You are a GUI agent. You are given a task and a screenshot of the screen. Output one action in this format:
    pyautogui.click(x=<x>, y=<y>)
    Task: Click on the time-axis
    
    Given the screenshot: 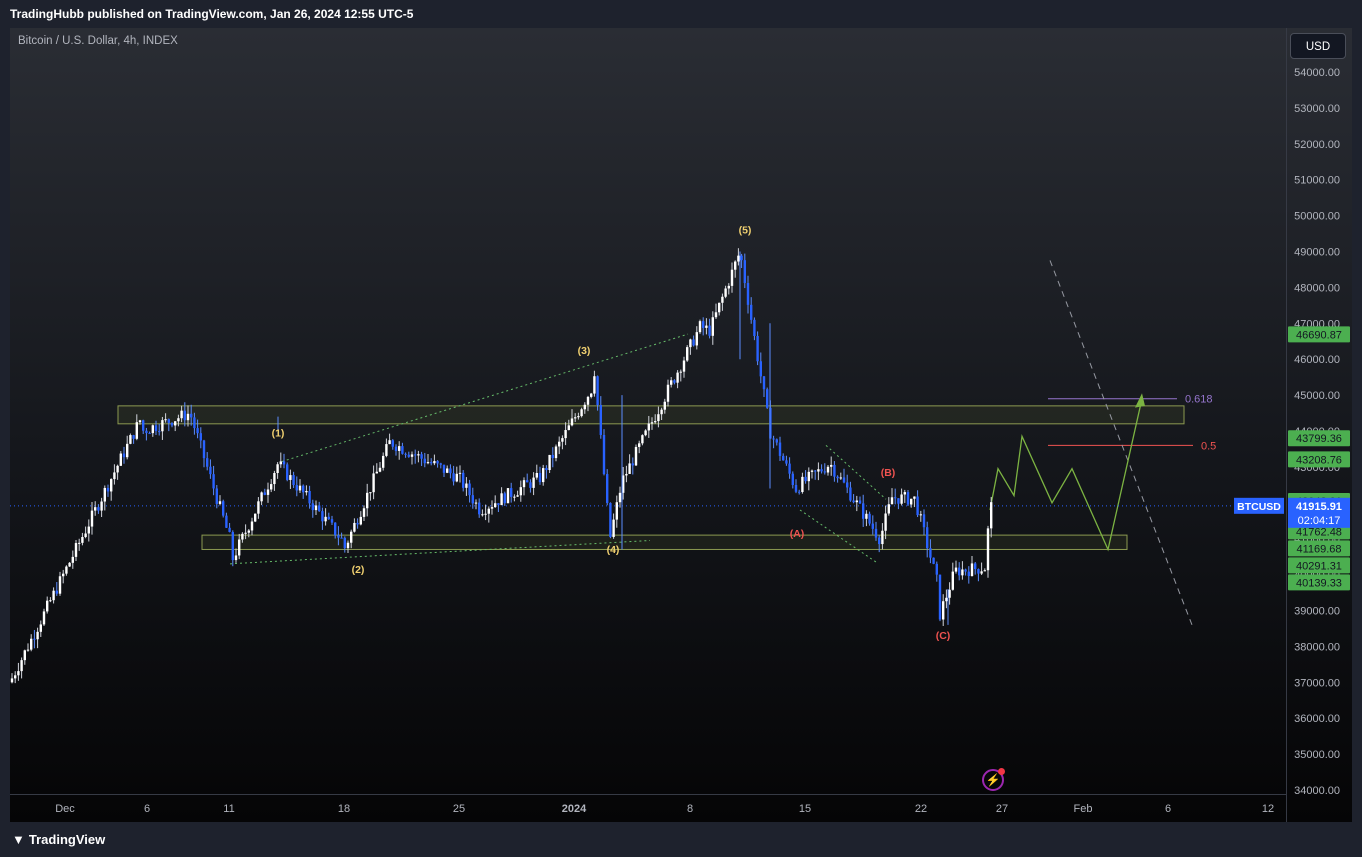 What is the action you would take?
    pyautogui.click(x=648, y=808)
    